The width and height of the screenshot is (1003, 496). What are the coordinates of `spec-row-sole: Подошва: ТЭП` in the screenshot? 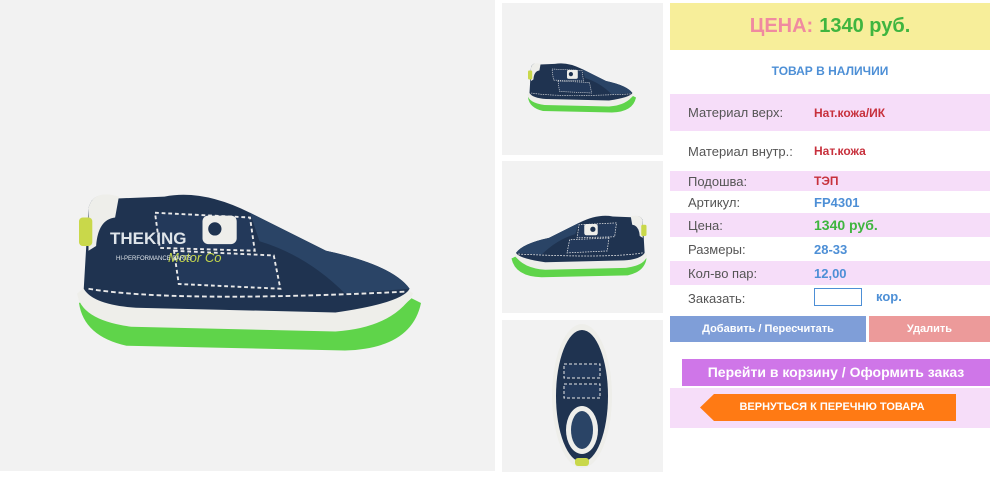 It's located at (830, 181).